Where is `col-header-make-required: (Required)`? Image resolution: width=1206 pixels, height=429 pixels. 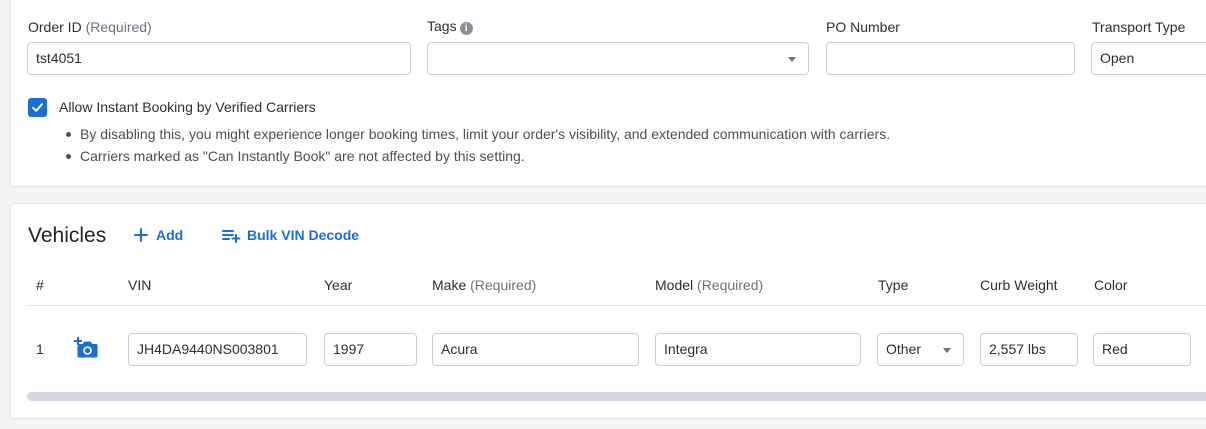
col-header-make-required: (Required) is located at coordinates (503, 285).